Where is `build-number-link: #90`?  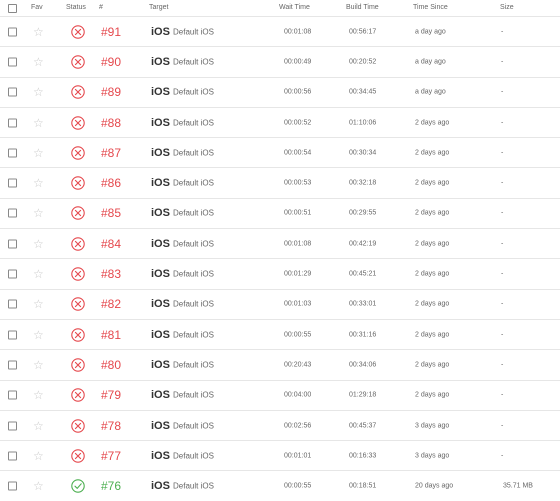
build-number-link: #90 is located at coordinates (111, 62).